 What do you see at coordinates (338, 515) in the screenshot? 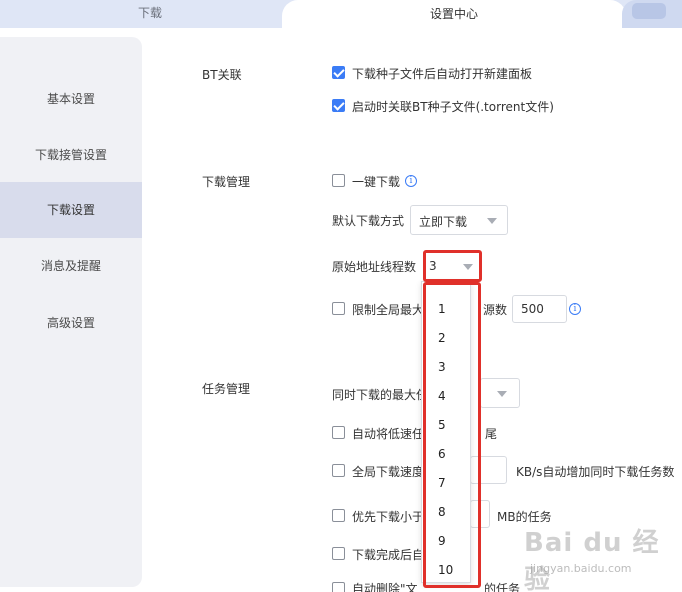
I see `prefer-small-checkbox` at bounding box center [338, 515].